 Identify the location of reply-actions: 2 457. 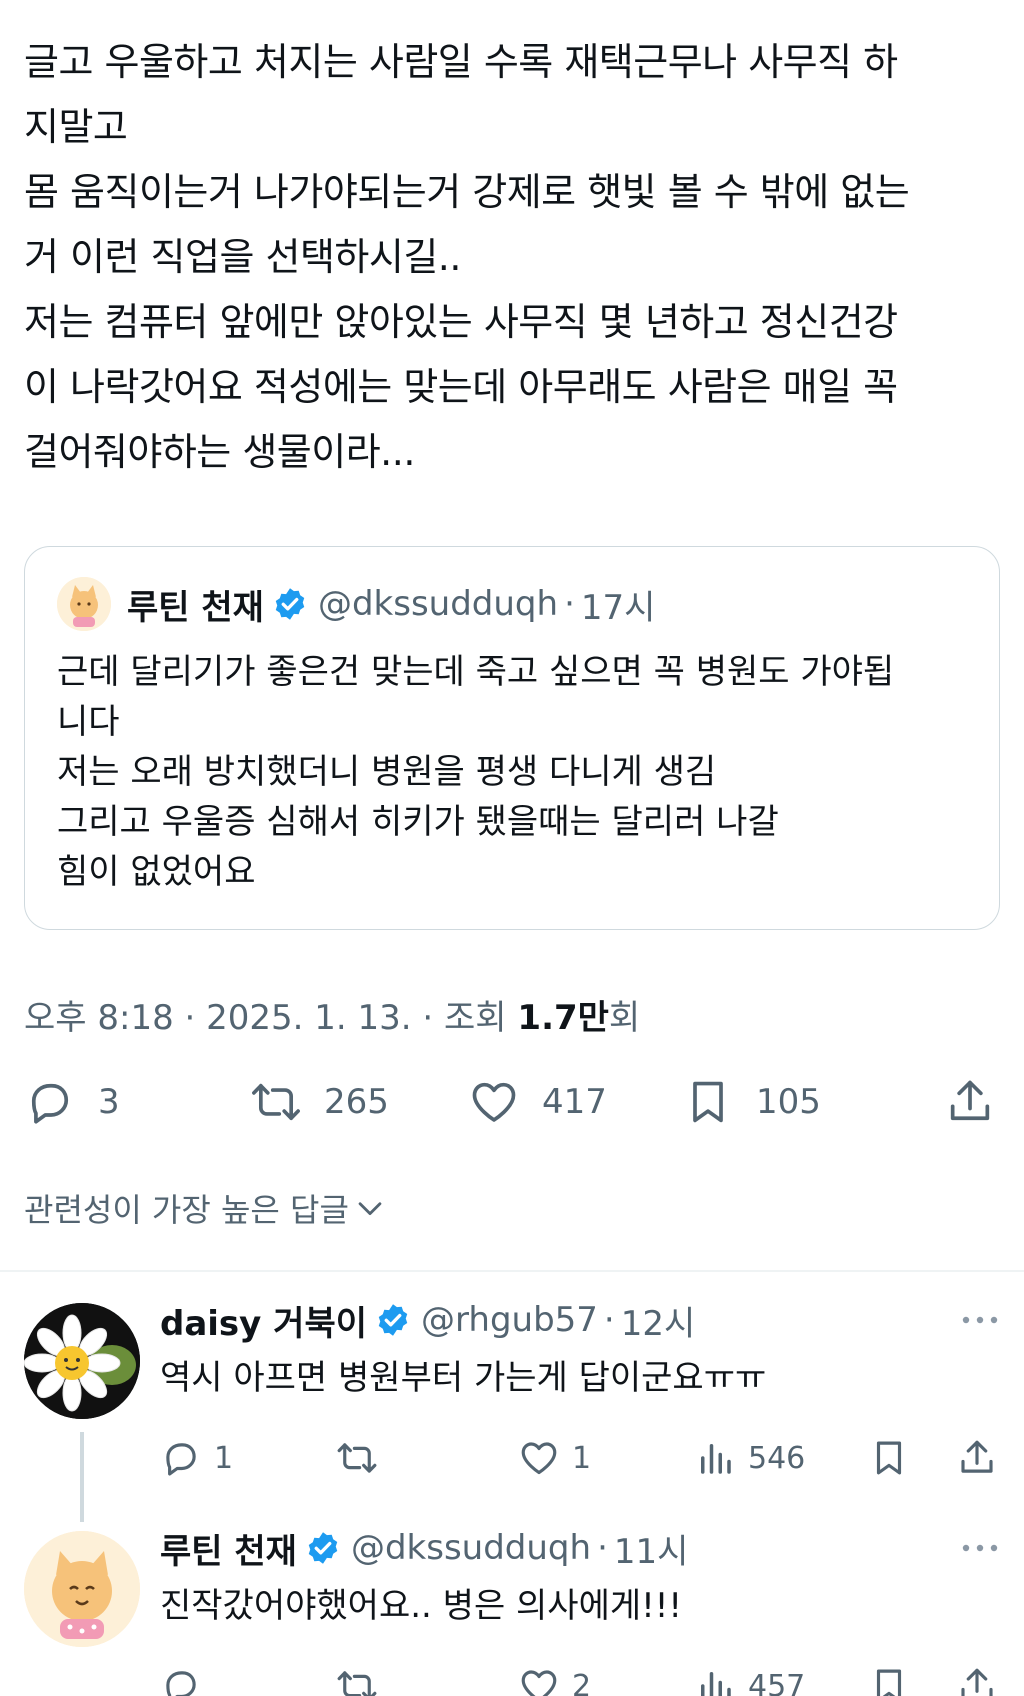
(580, 1678).